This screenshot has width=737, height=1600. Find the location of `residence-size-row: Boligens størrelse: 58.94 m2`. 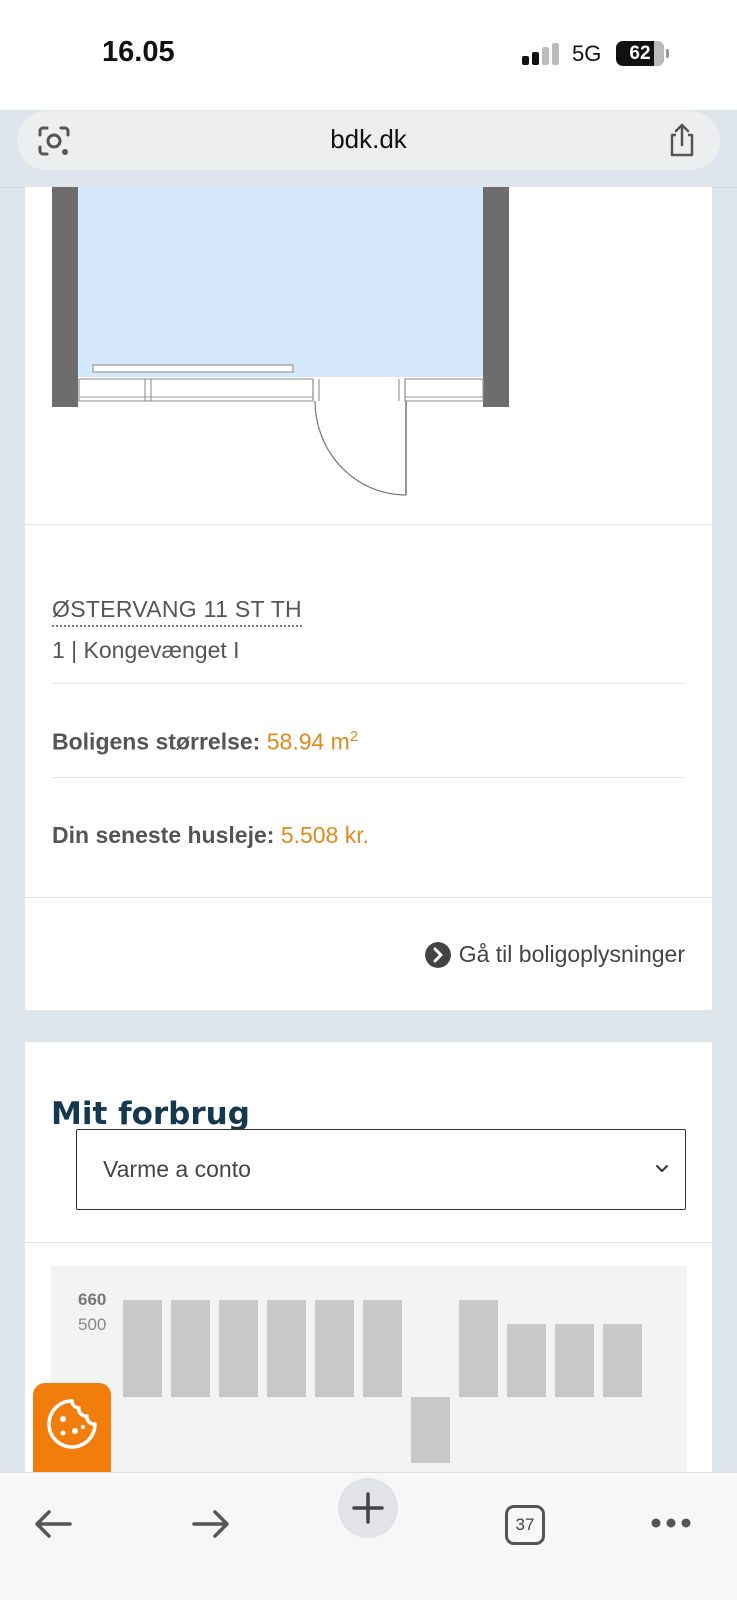

residence-size-row: Boligens størrelse: 58.94 m2 is located at coordinates (205, 742).